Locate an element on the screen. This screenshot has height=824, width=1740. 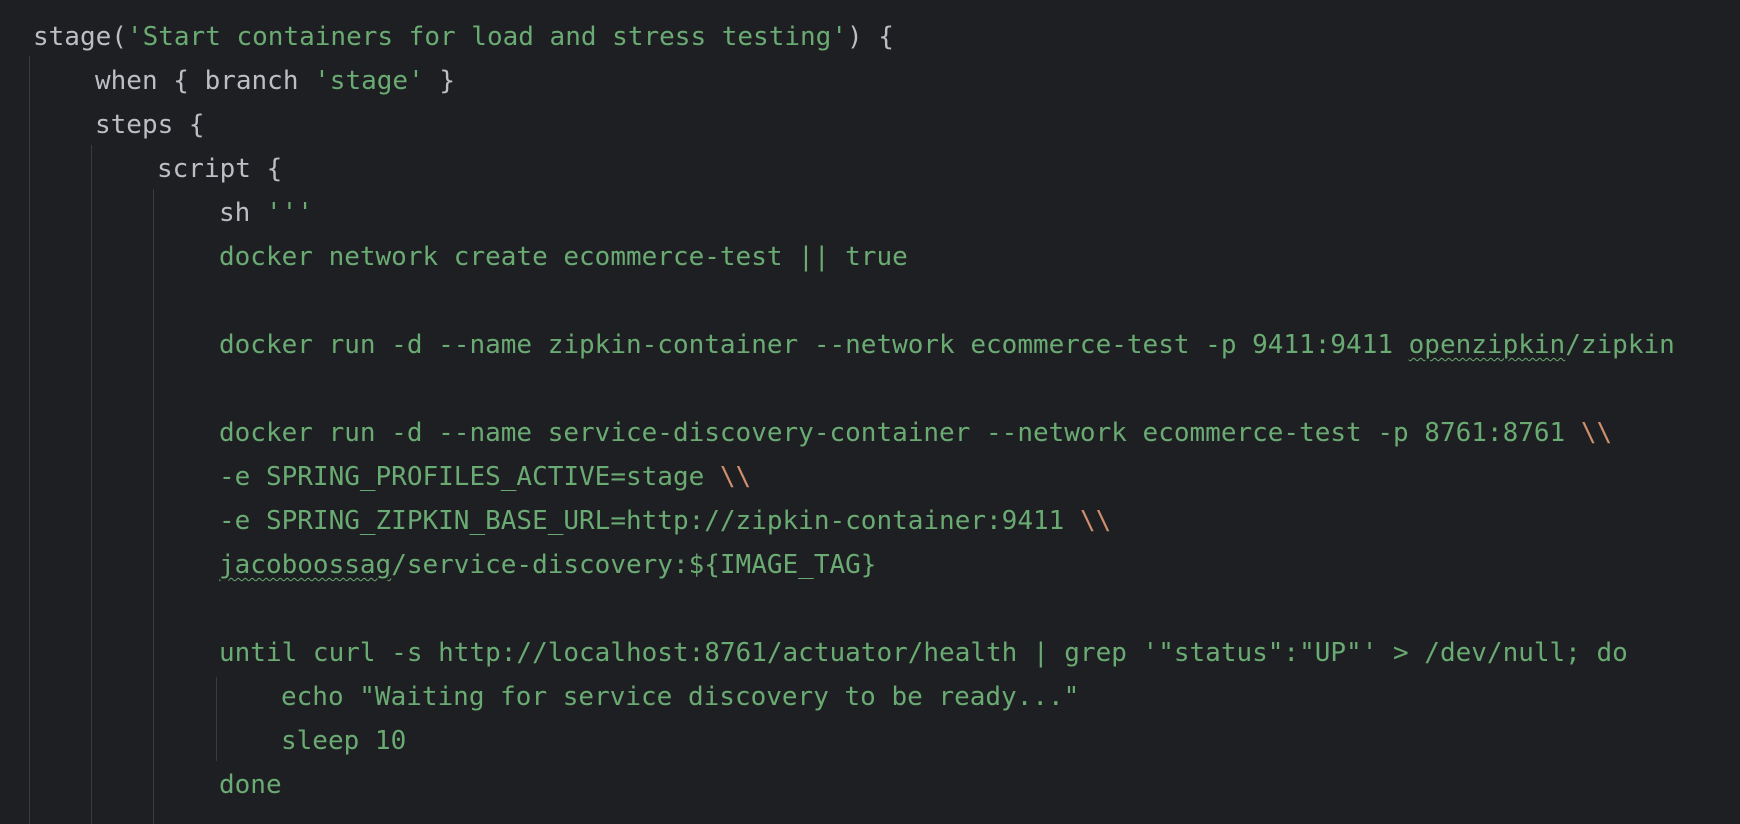
code-line: -e SPRING_PROFILES_ACTIVE=stage \\ is located at coordinates (485, 477).